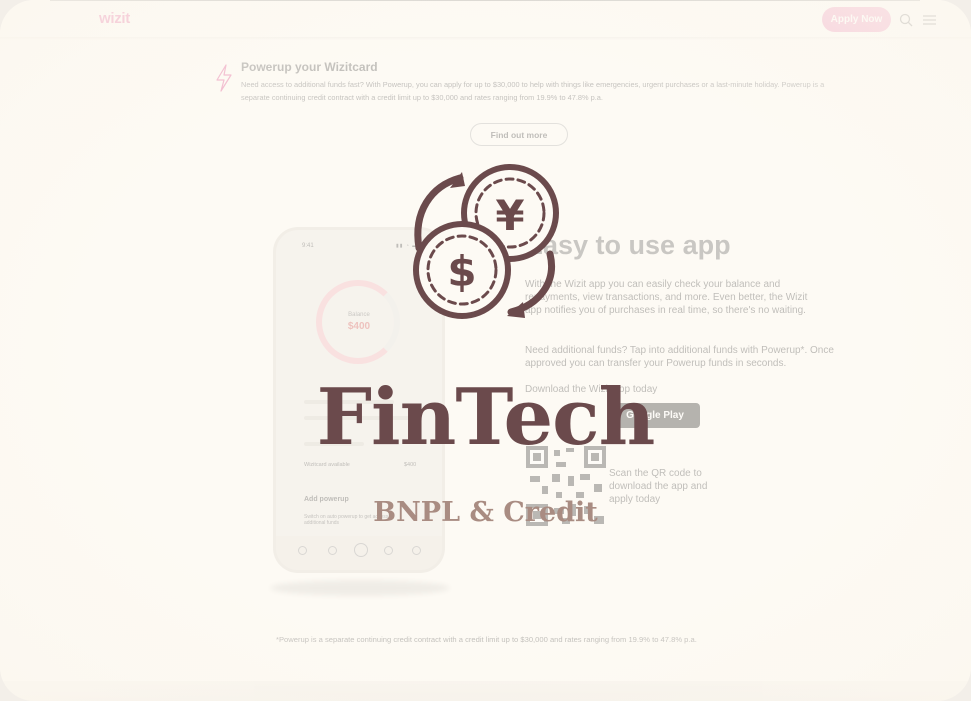 The height and width of the screenshot is (701, 971). Describe the element at coordinates (485, 512) in the screenshot. I see `overlay-subtitle: BNPL & Credit` at that location.